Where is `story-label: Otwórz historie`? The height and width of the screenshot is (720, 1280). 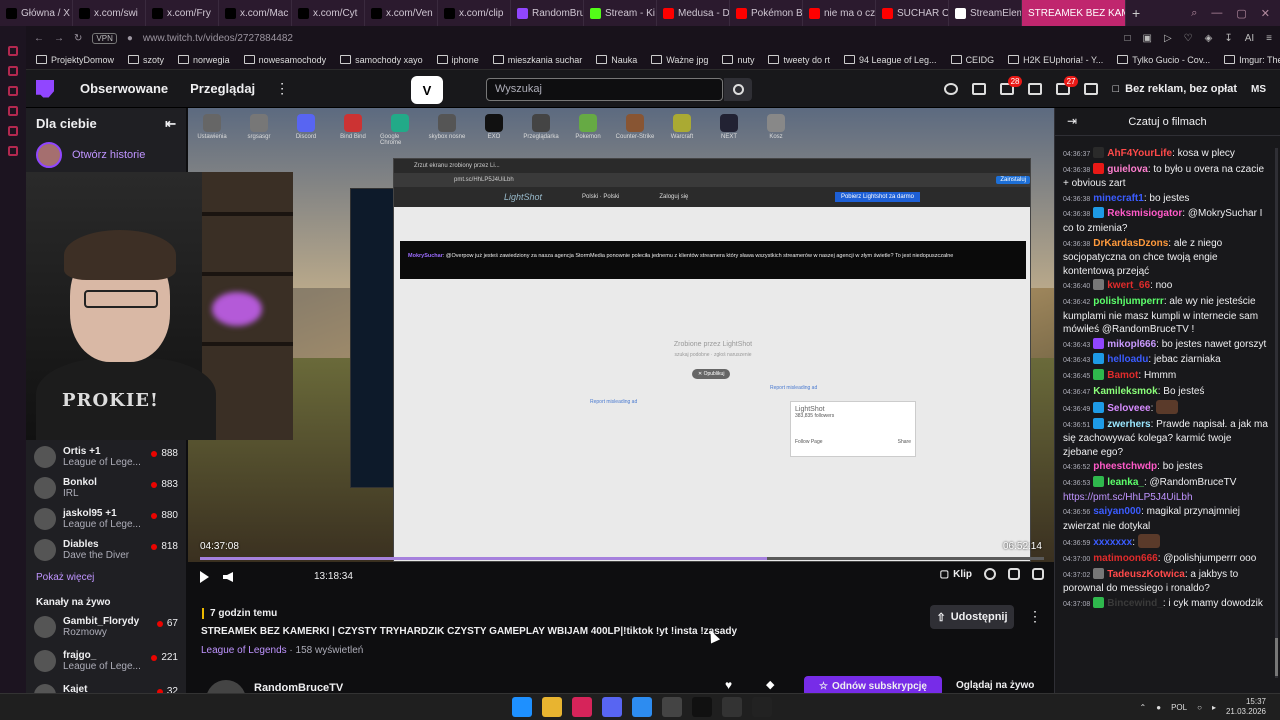
story-label: Otwórz historie is located at coordinates (108, 155).